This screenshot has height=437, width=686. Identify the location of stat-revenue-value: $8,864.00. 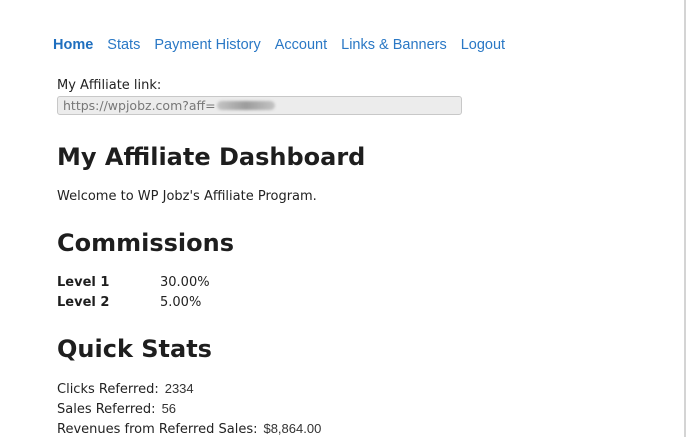
(292, 428).